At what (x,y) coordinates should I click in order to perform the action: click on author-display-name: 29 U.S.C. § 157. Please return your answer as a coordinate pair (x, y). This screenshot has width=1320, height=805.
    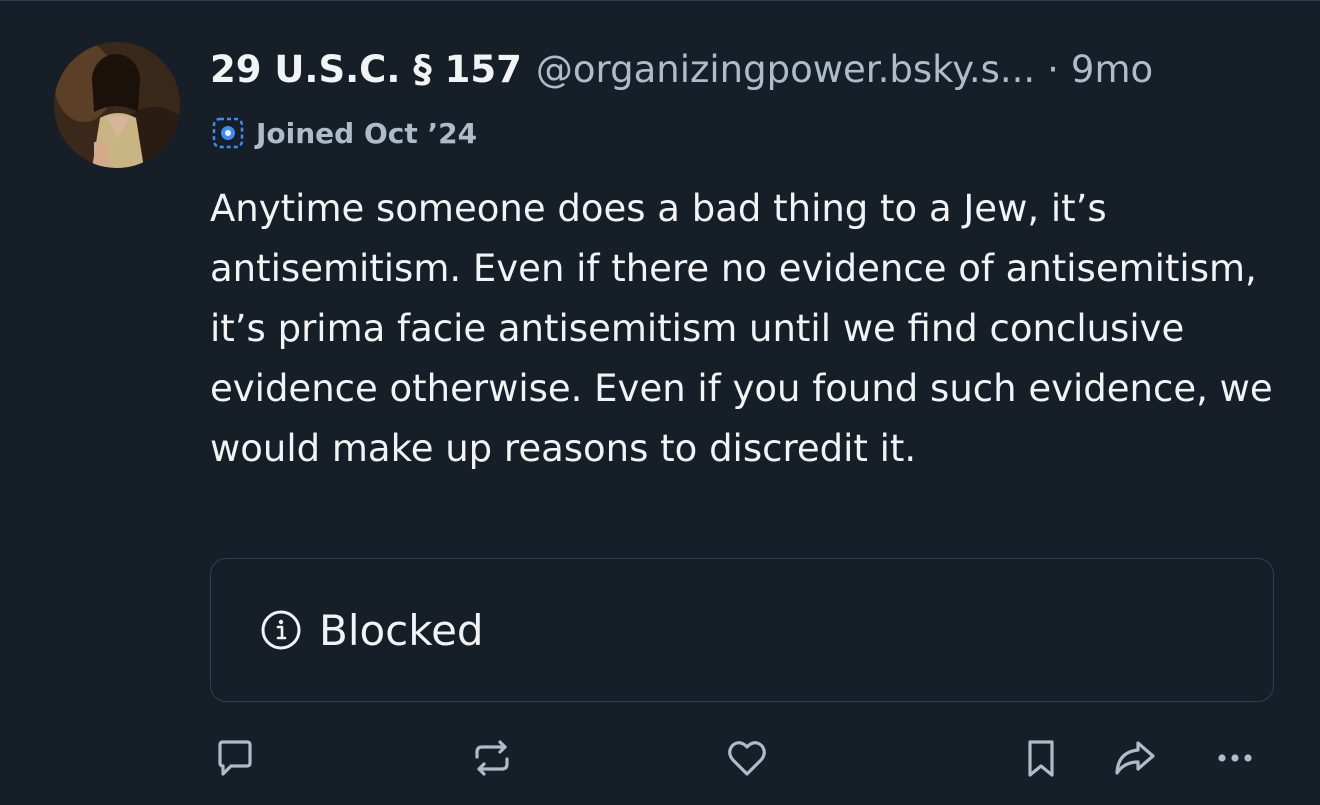
    Looking at the image, I should click on (366, 69).